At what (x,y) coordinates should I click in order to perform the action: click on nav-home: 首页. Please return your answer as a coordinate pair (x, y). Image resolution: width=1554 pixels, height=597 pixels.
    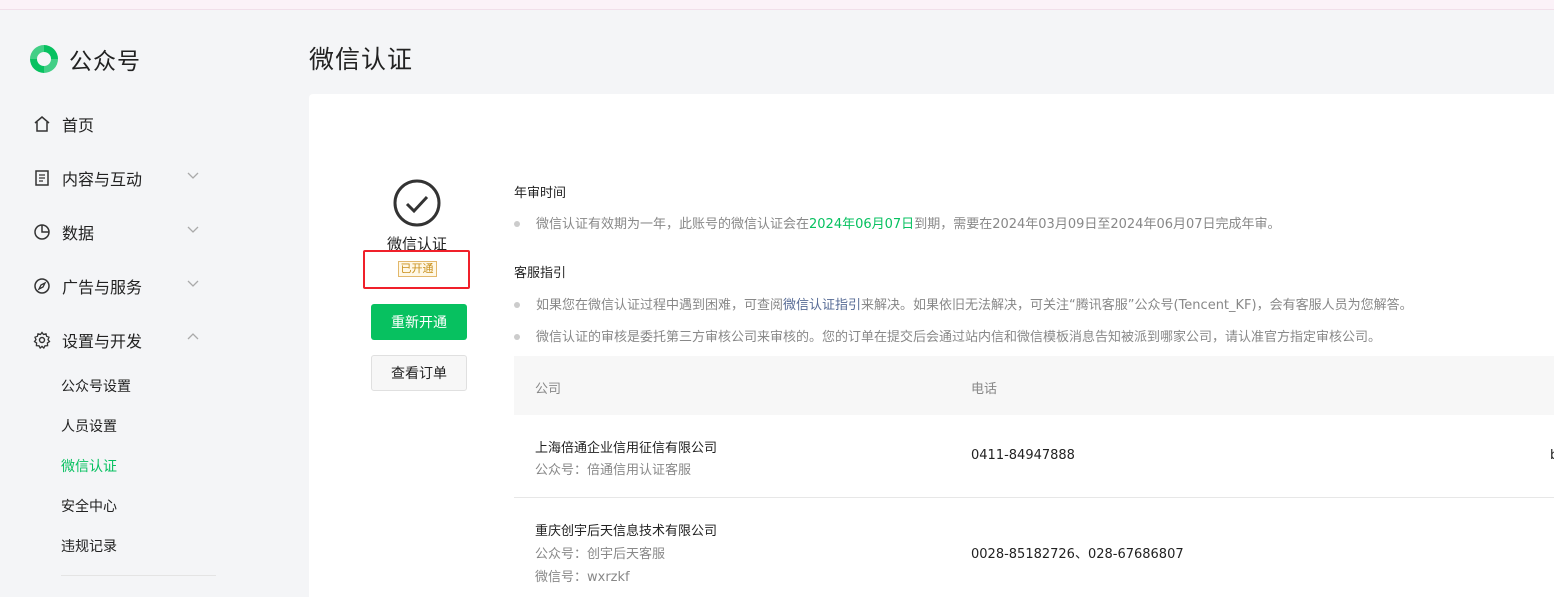
    Looking at the image, I should click on (118, 124).